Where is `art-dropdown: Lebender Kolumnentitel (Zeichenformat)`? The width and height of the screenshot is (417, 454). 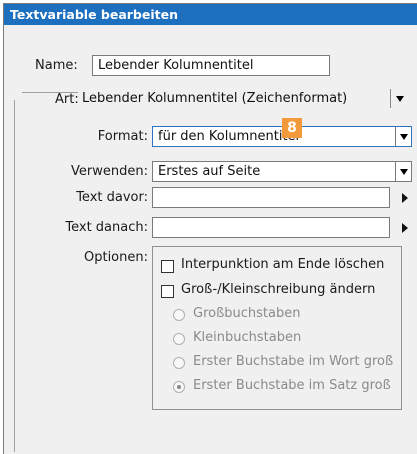
art-dropdown: Lebender Kolumnentitel (Zeichenformat) is located at coordinates (244, 99).